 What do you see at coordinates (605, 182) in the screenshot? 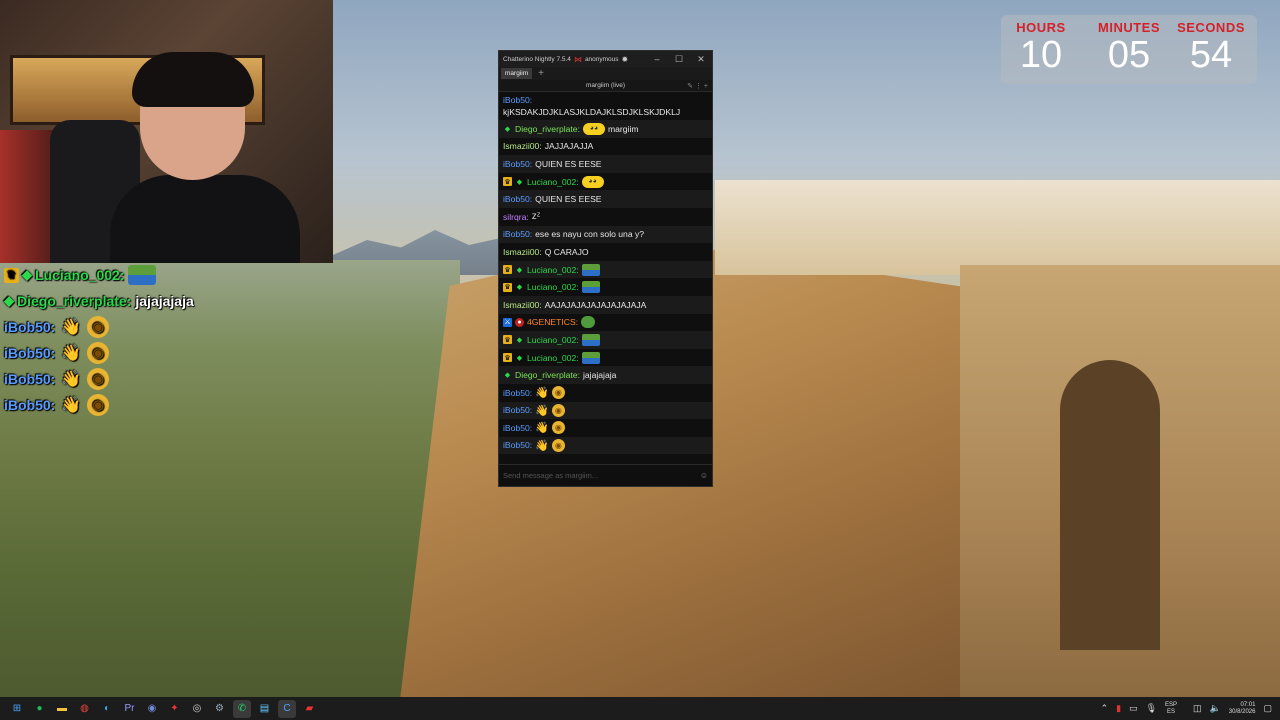
I see `chat-message: ♛ ◆ Luciano_002: ◕◕` at bounding box center [605, 182].